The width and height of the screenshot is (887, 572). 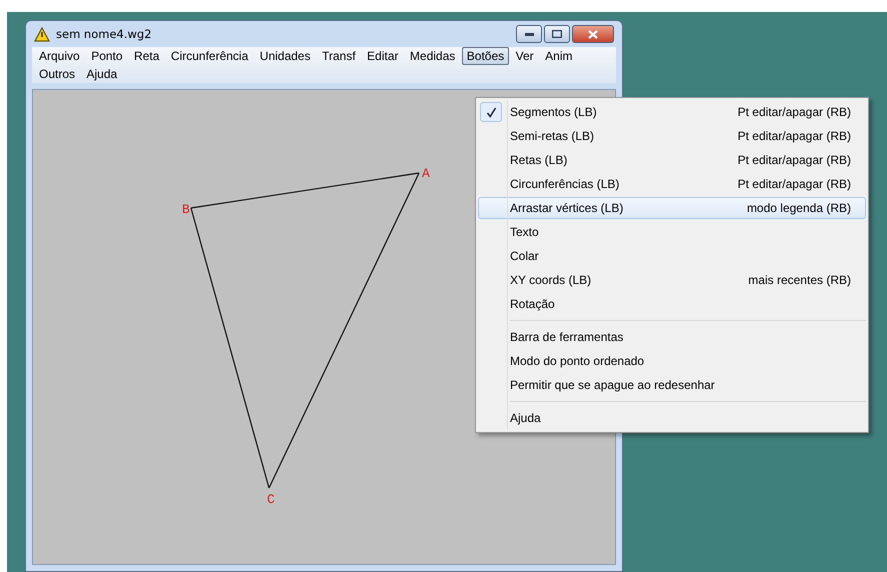 I want to click on menu-item: Unidades, so click(x=285, y=56).